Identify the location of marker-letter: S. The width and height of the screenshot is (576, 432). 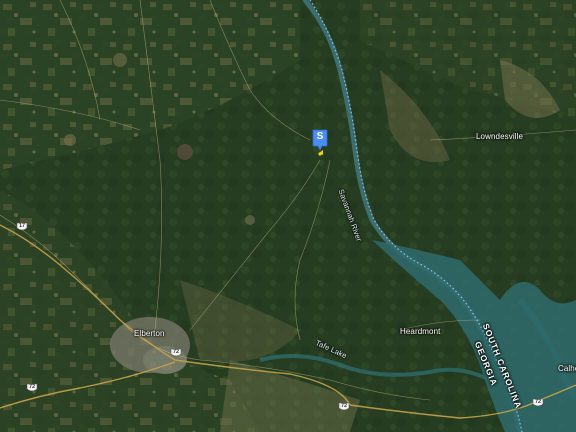
(320, 136).